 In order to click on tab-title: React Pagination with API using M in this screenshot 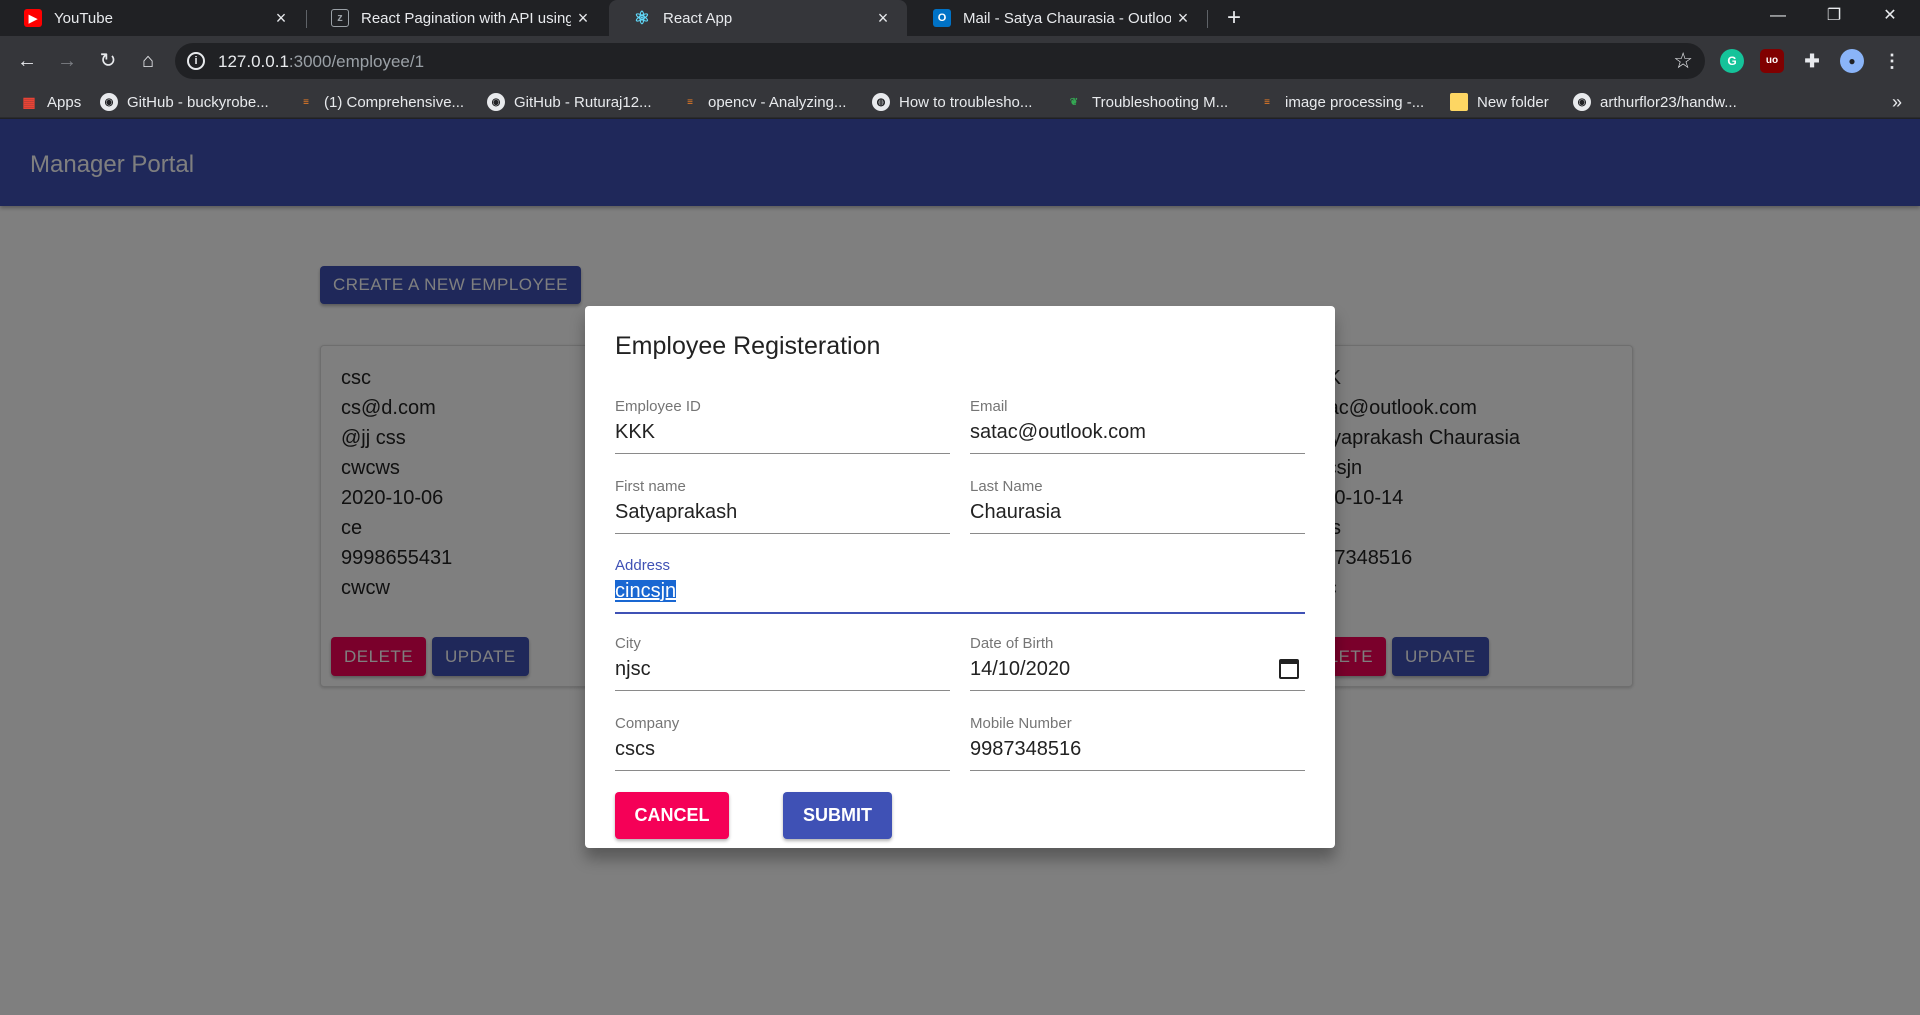, I will do `click(466, 18)`.